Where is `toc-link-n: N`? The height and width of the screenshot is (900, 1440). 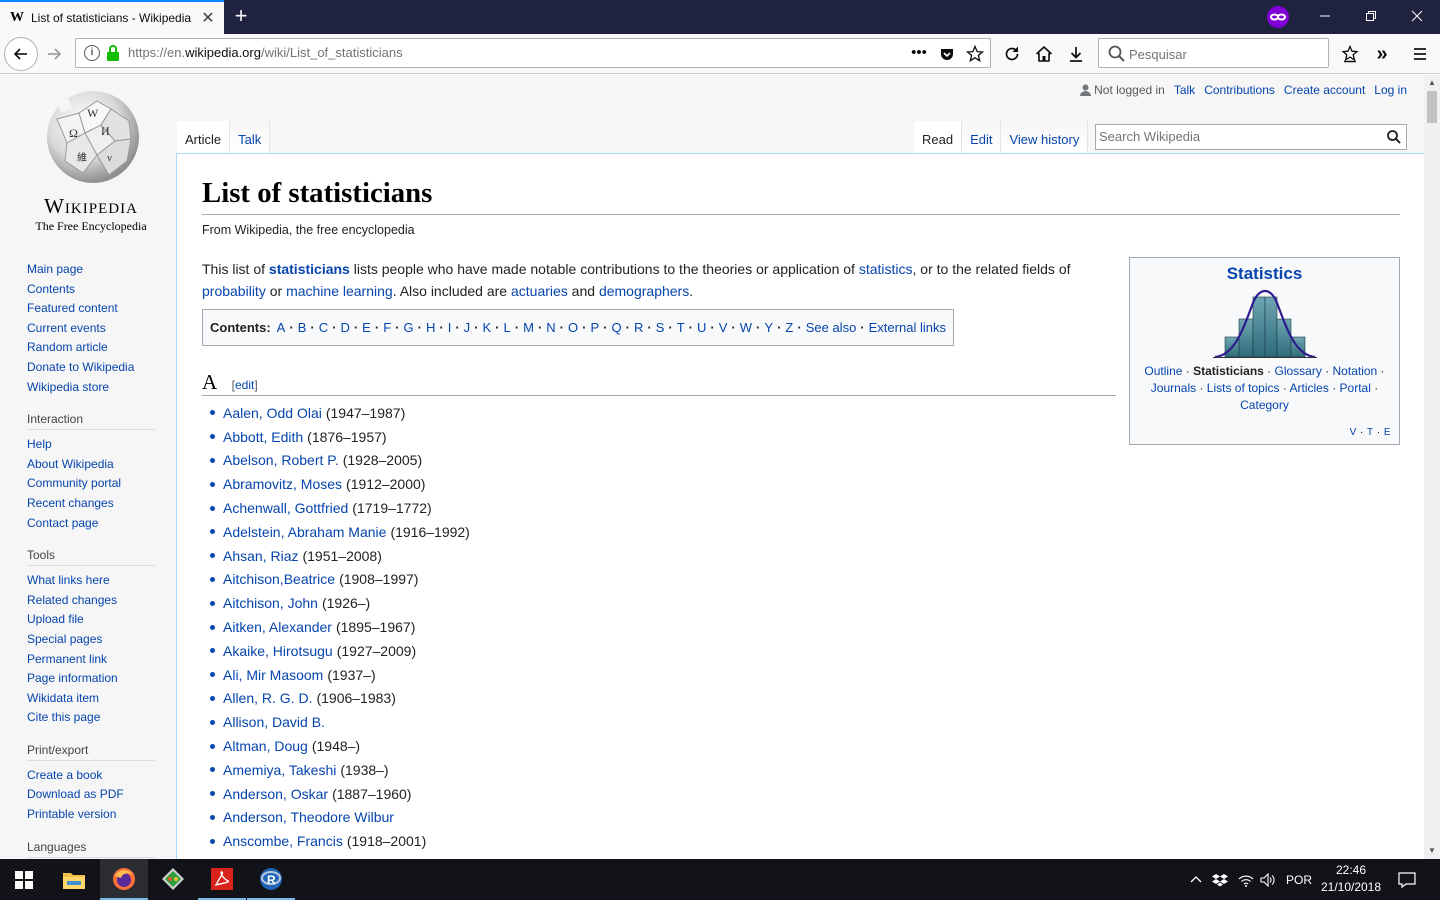
toc-link-n: N is located at coordinates (550, 327).